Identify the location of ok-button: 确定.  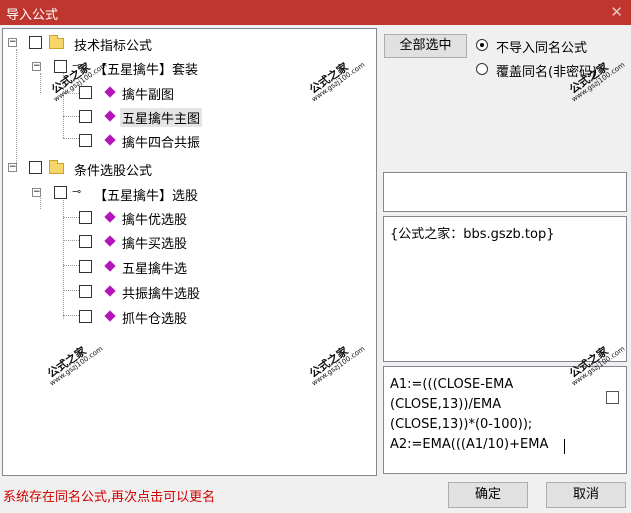
(488, 495).